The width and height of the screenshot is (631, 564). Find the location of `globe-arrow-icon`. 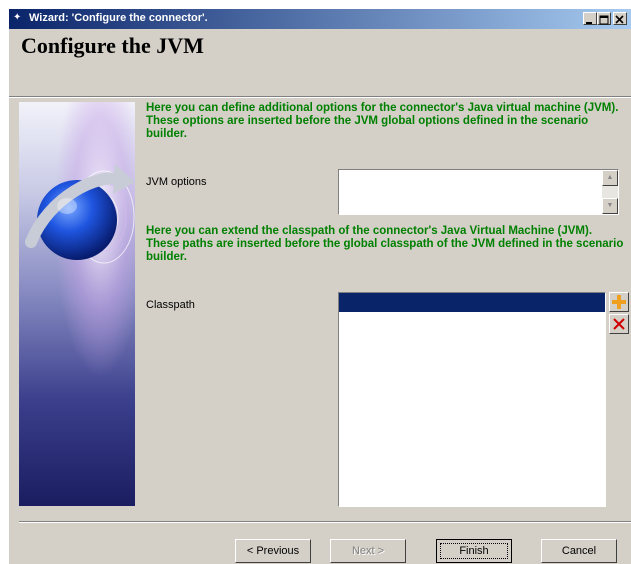

globe-arrow-icon is located at coordinates (77, 304).